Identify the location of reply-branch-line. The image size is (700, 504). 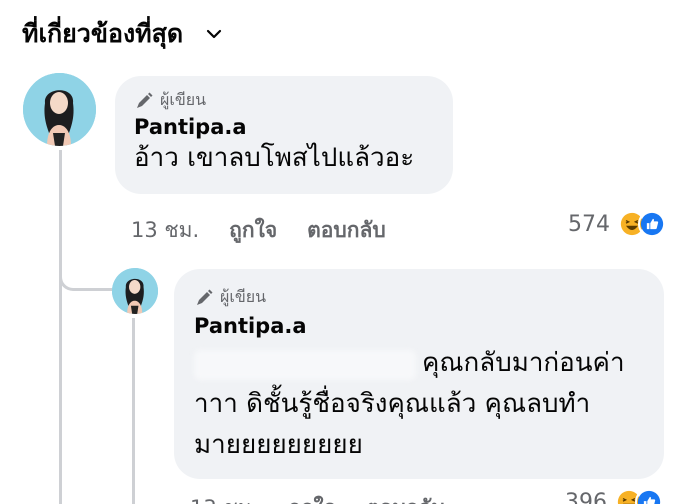
(85, 260).